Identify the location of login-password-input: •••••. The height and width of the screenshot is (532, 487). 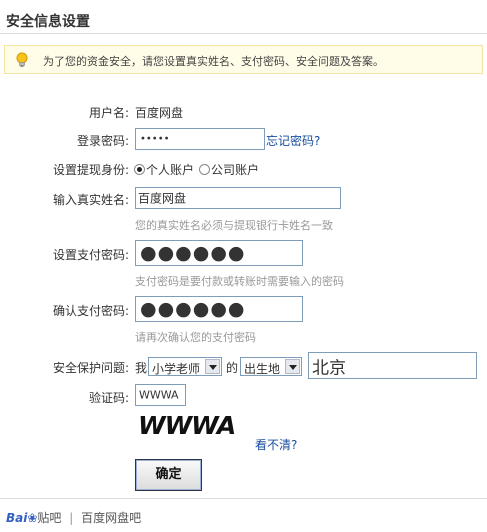
(200, 139).